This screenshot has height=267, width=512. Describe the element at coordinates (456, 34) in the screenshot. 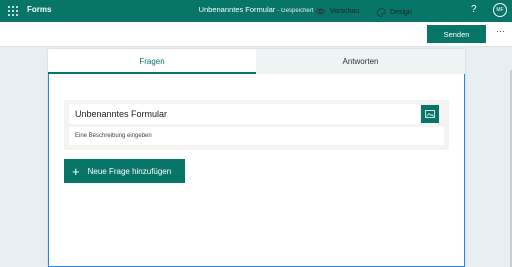

I see `send-button: Senden` at that location.